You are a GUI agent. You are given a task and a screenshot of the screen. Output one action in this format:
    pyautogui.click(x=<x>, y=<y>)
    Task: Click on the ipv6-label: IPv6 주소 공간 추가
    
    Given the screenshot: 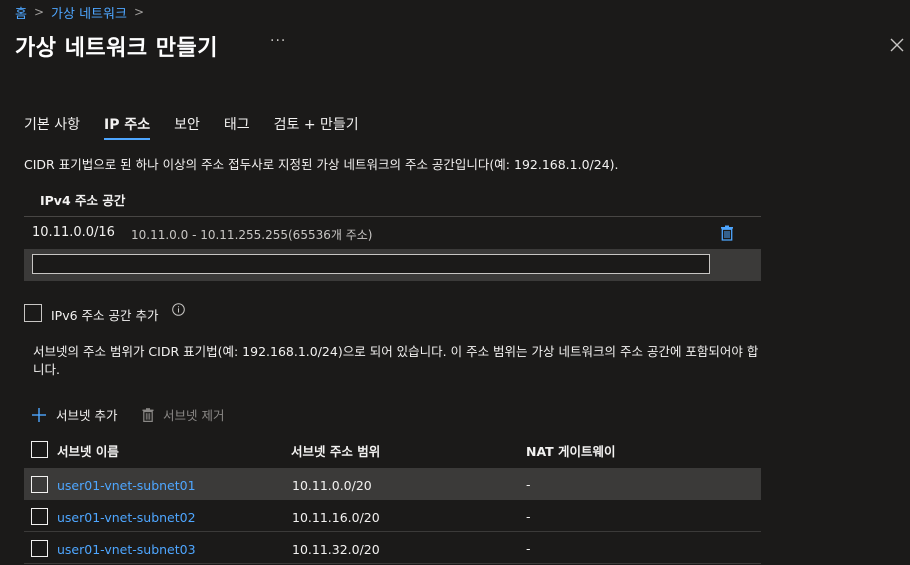 What is the action you would take?
    pyautogui.click(x=105, y=315)
    